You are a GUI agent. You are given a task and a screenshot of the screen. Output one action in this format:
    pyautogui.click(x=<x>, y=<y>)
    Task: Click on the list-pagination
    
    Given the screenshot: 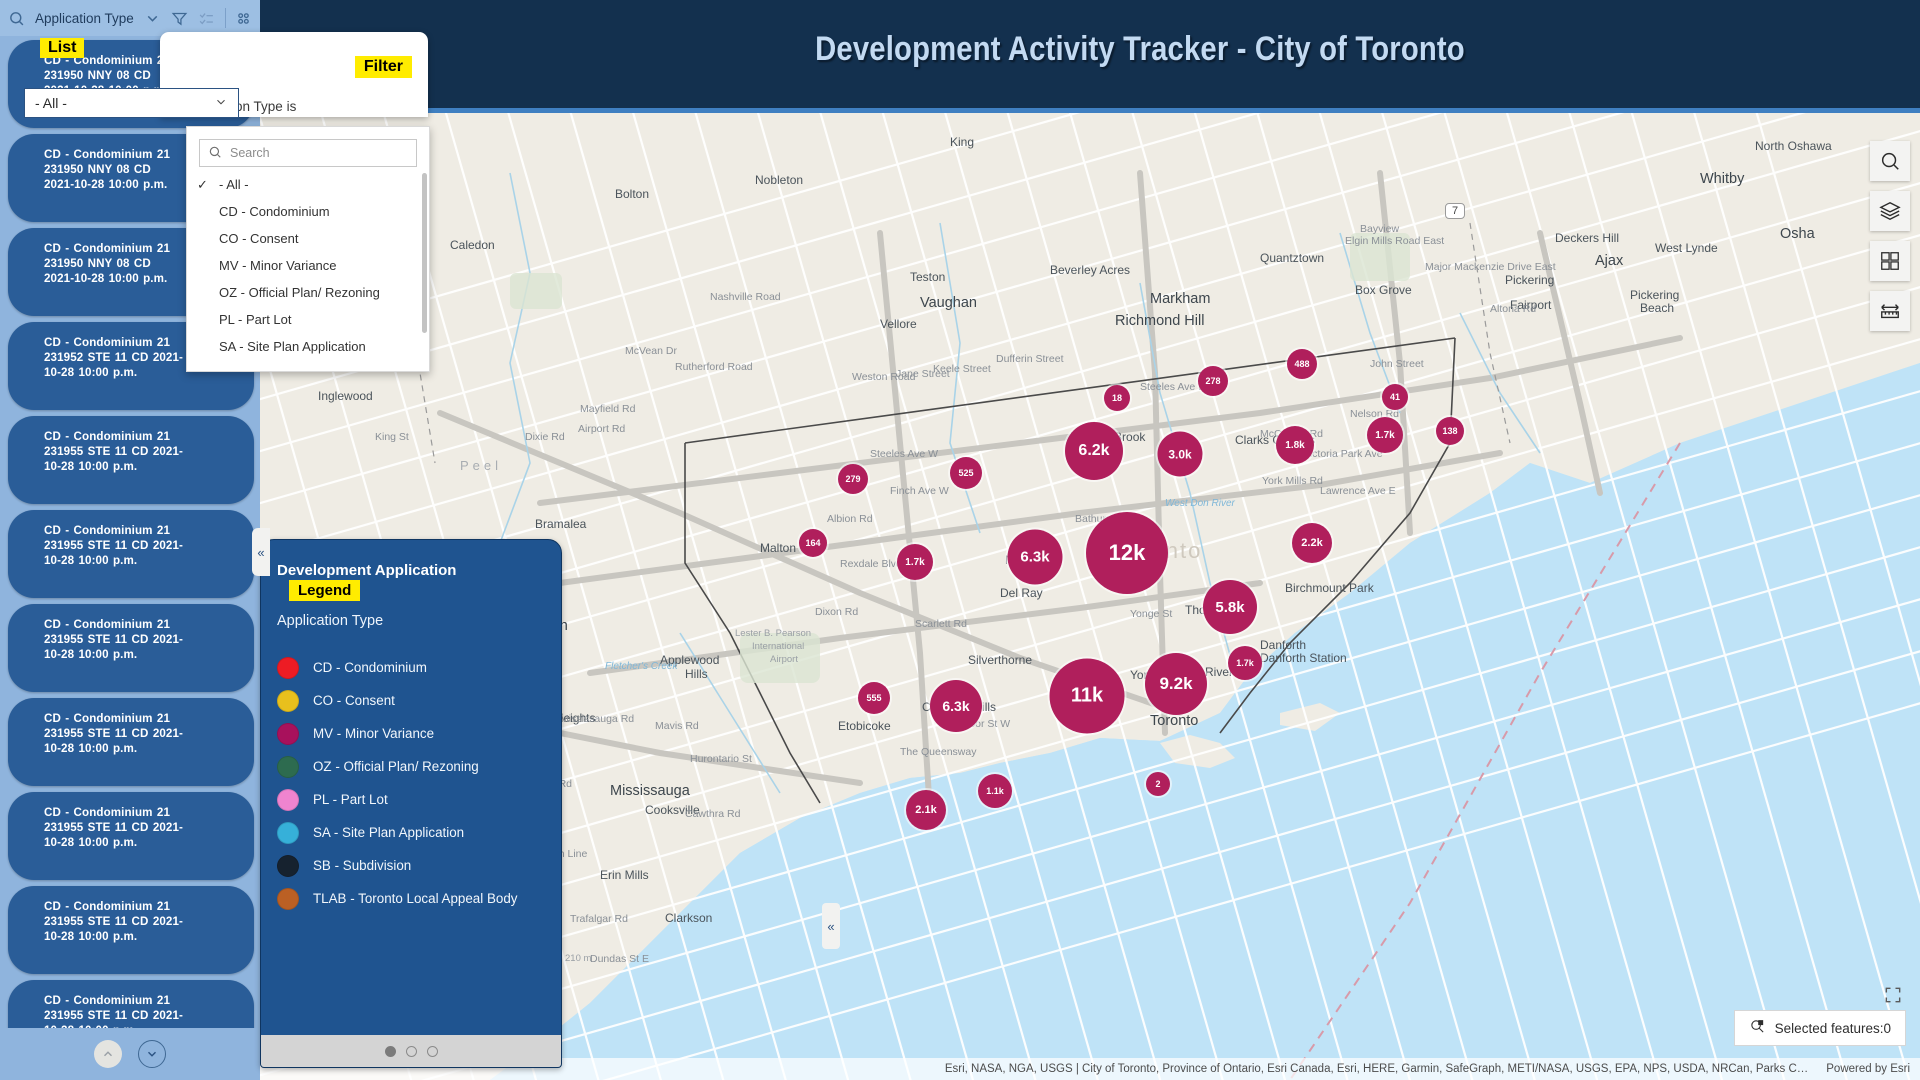 What is the action you would take?
    pyautogui.click(x=130, y=1054)
    